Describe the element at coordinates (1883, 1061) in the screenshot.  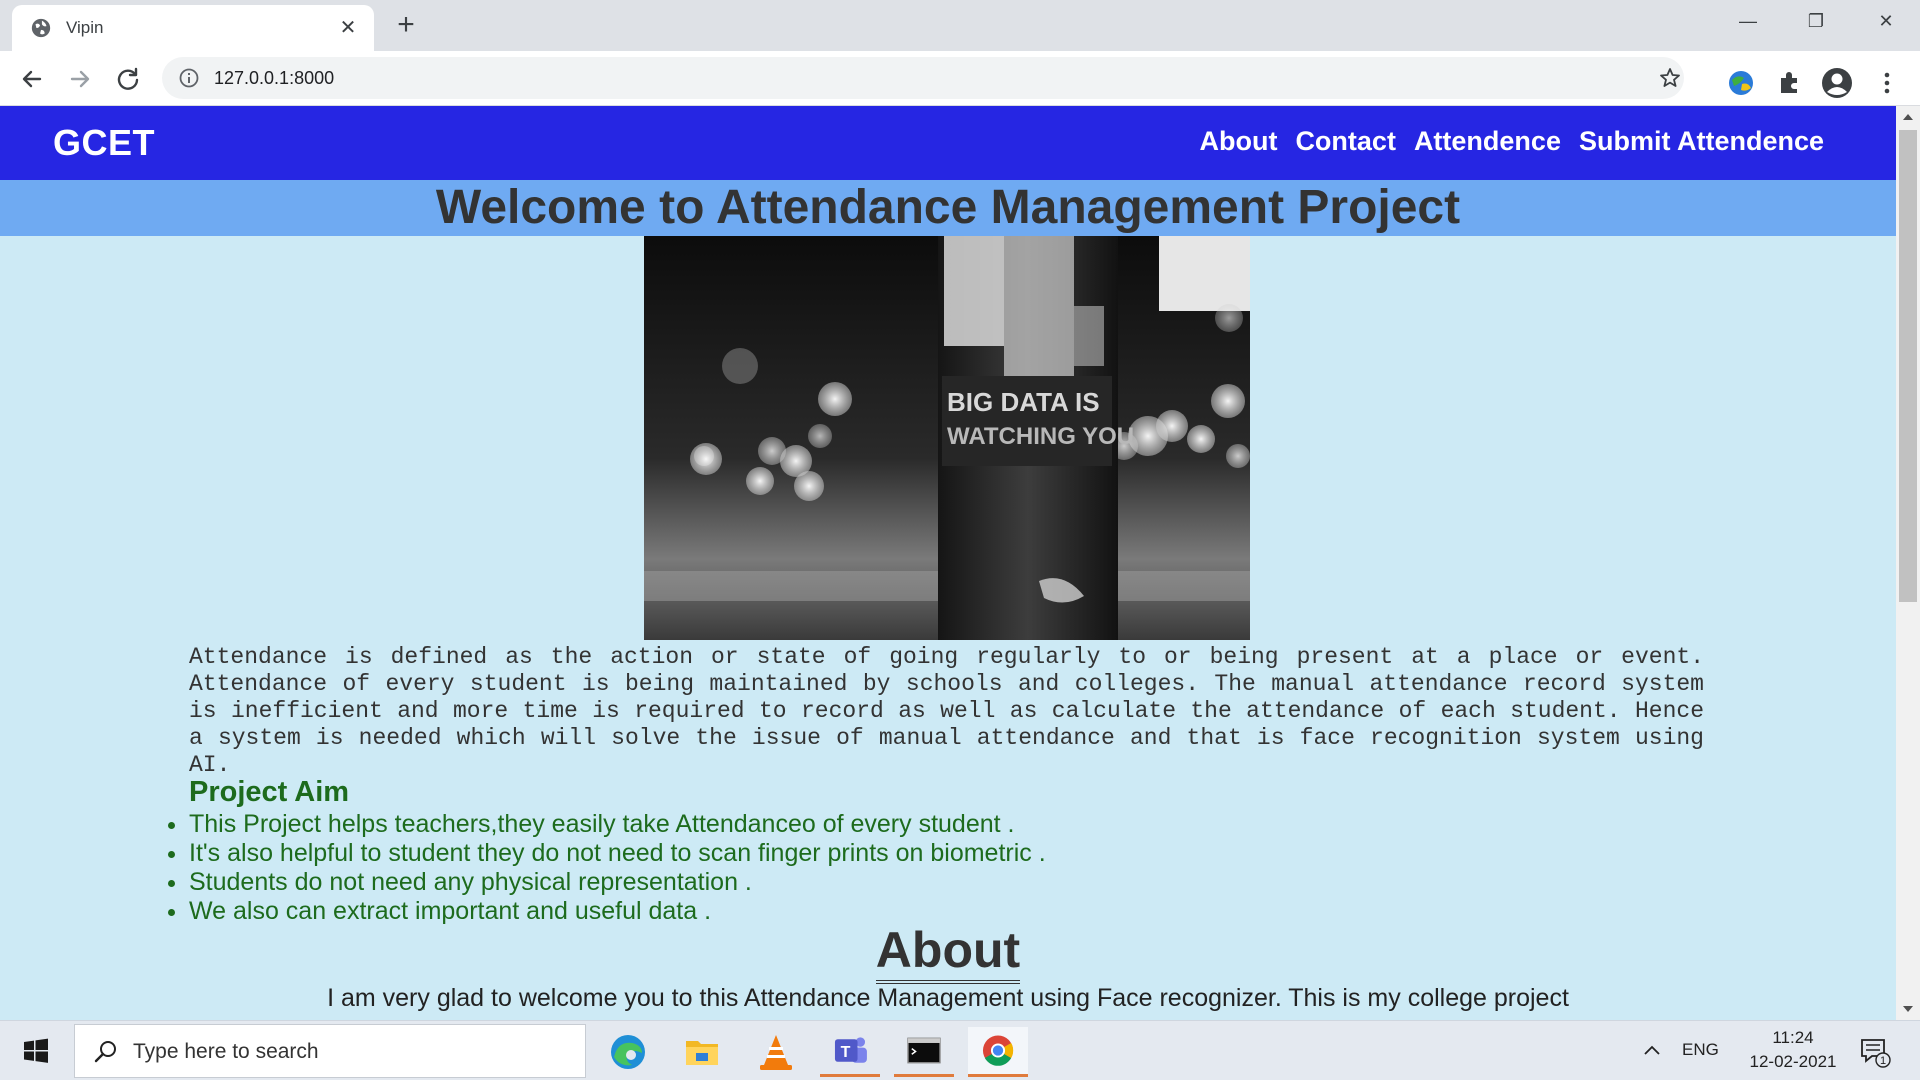
I see `notification-count: 1` at that location.